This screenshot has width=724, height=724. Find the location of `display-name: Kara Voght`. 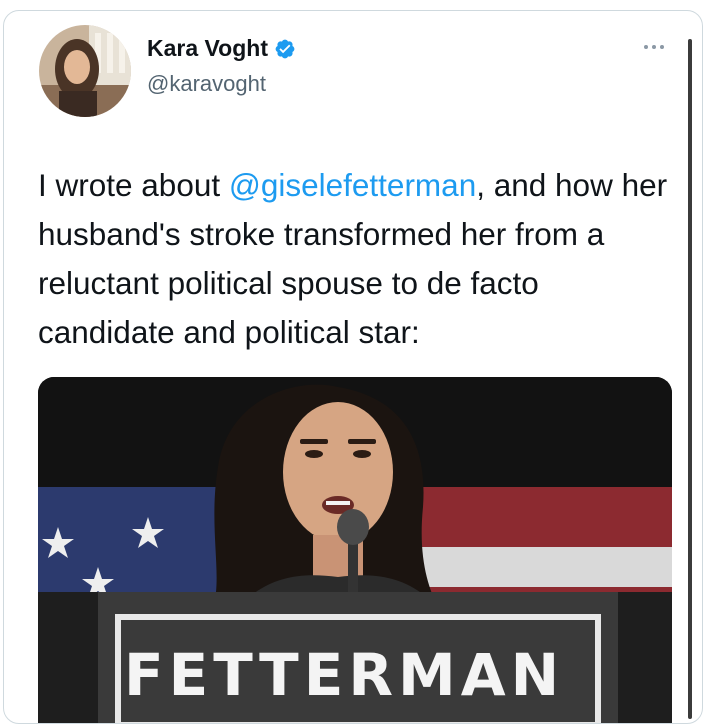

display-name: Kara Voght is located at coordinates (207, 48).